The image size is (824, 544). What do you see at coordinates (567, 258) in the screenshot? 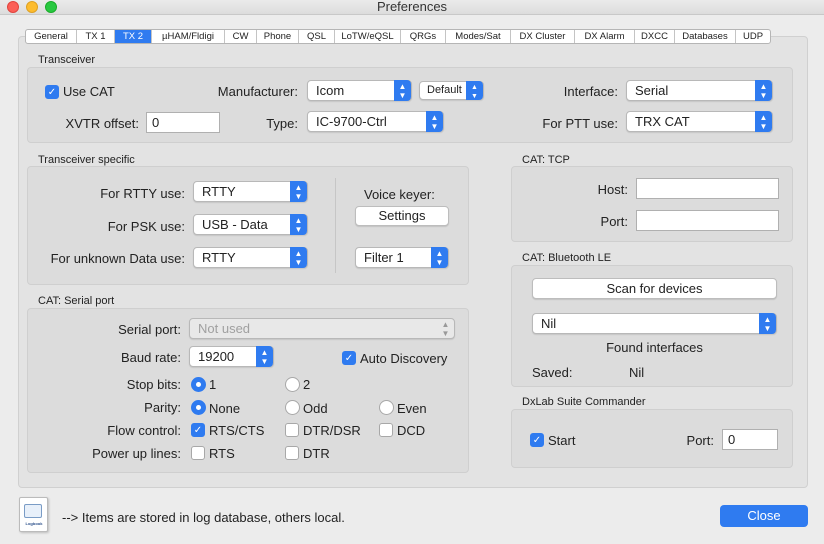
I see `ble-group-title: CAT: Bluetooth LE` at bounding box center [567, 258].